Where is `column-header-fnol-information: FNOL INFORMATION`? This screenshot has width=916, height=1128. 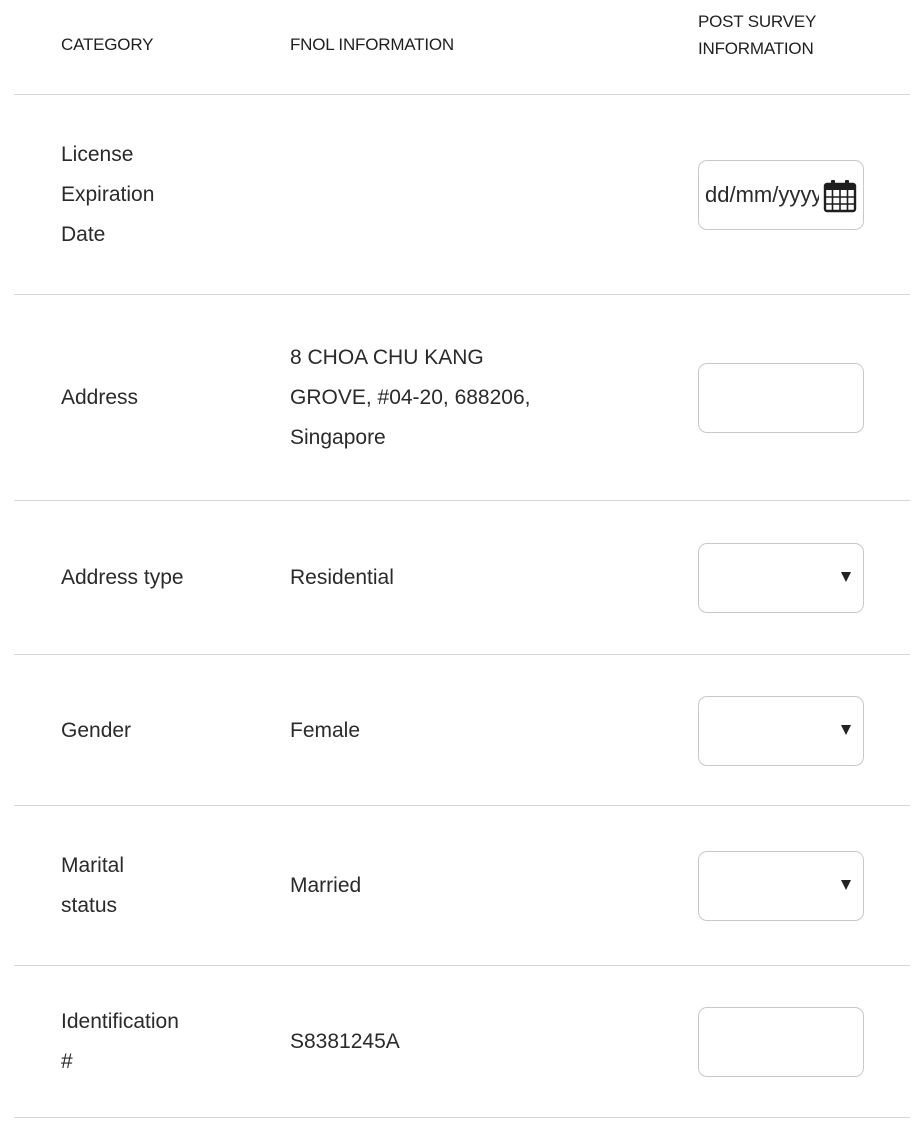 column-header-fnol-information: FNOL INFORMATION is located at coordinates (372, 44).